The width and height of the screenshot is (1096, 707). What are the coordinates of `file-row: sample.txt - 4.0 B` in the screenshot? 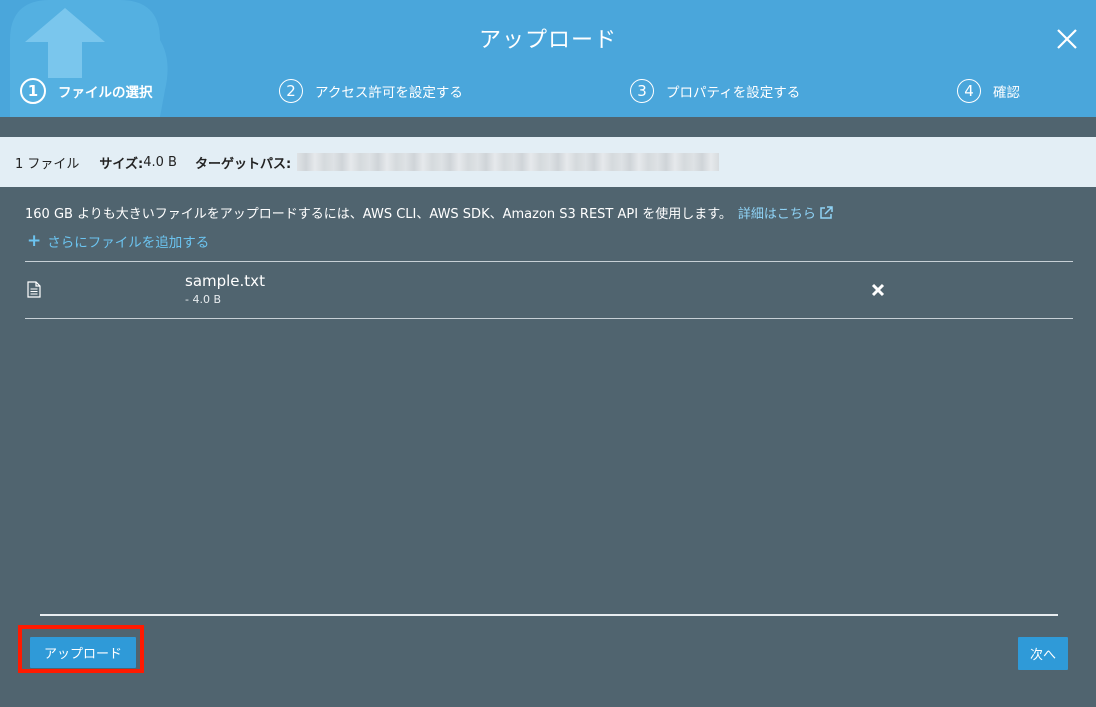 It's located at (549, 290).